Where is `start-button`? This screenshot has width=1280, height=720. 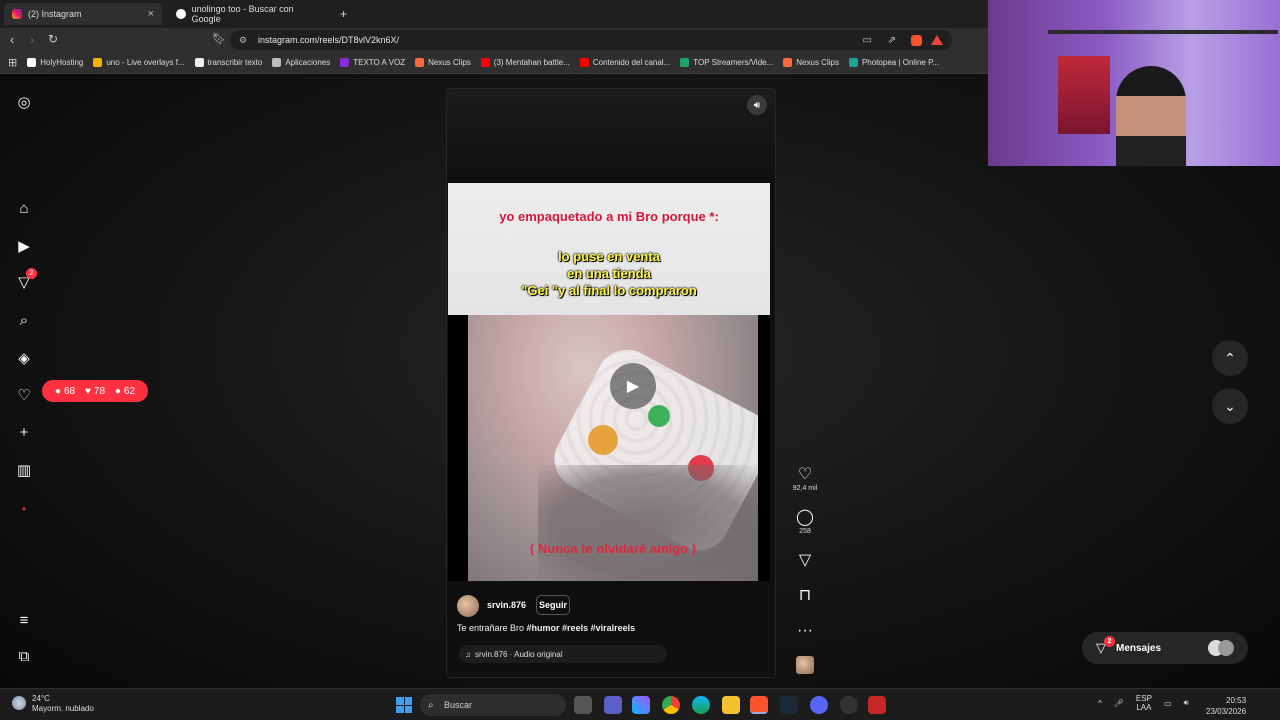
start-button is located at coordinates (404, 705).